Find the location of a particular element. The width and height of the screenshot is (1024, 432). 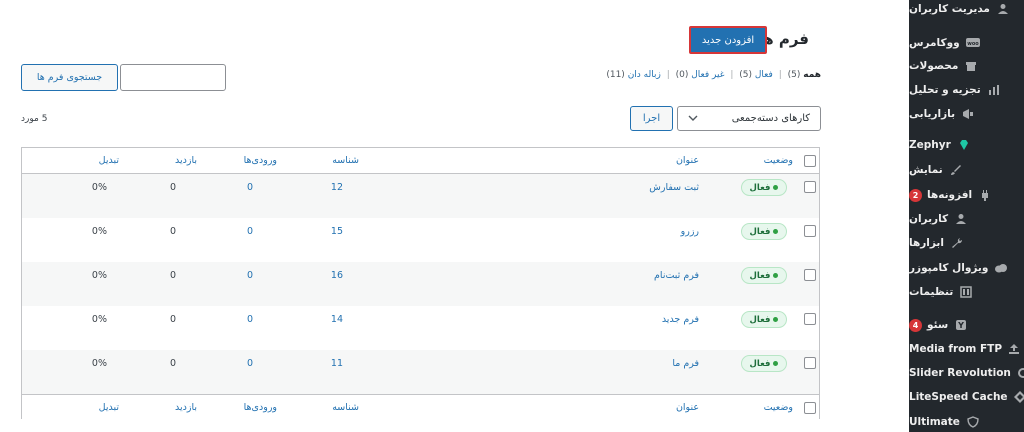

filter-all: همه is located at coordinates (812, 75).